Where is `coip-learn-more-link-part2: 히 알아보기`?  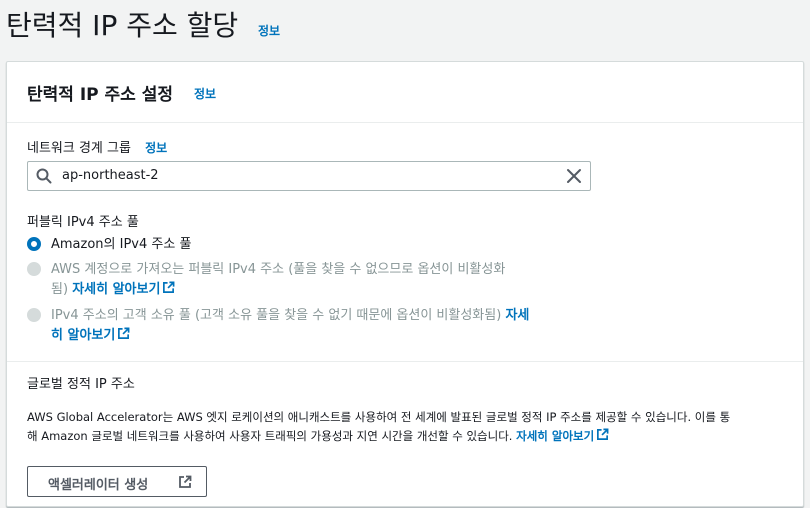
coip-learn-more-link-part2: 히 알아보기 is located at coordinates (90, 335).